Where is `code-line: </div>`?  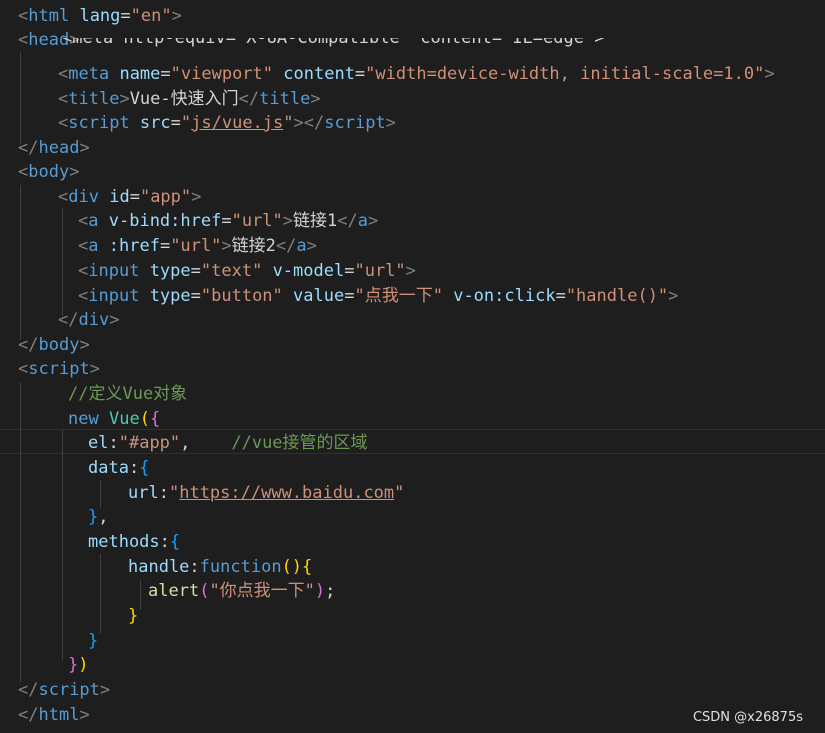
code-line: </div> is located at coordinates (89, 320).